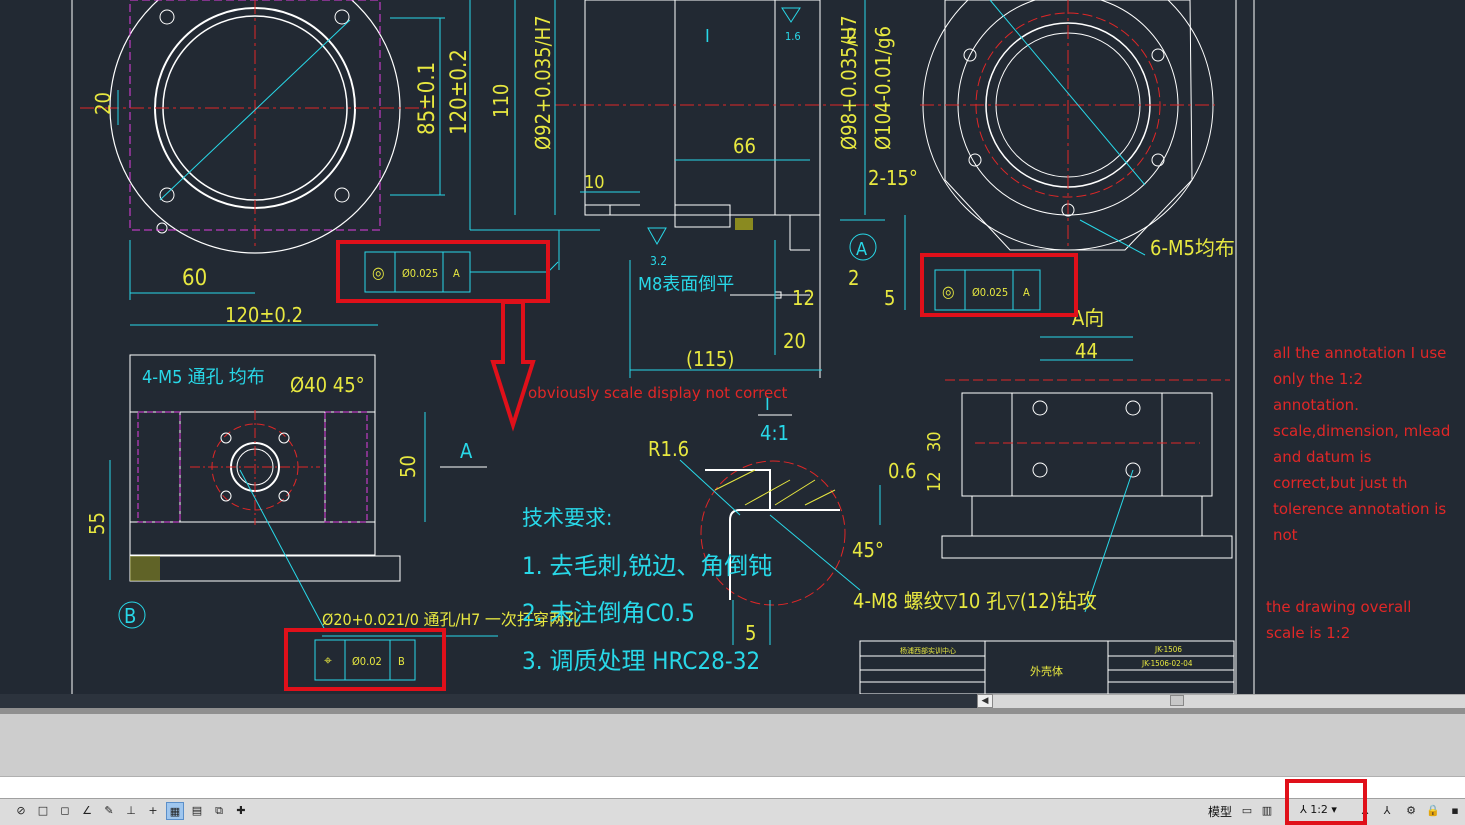 The image size is (1465, 825). Describe the element at coordinates (203, 377) in the screenshot. I see `note-4m5: 4-M5 通孔 均布` at that location.